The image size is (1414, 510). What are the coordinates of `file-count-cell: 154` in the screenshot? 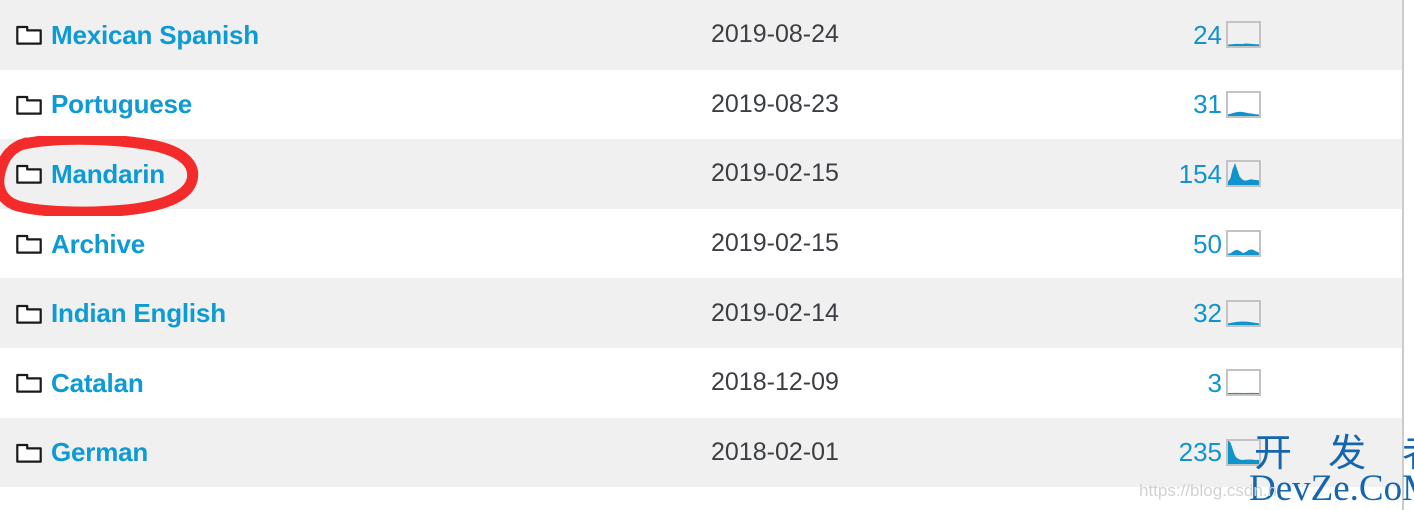 It's located at (1200, 173).